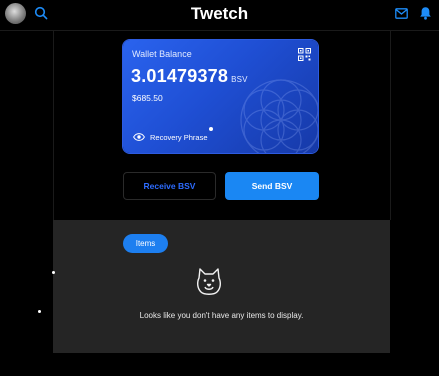  I want to click on wallet-balance-amount: 3.01479378 BSV, so click(189, 76).